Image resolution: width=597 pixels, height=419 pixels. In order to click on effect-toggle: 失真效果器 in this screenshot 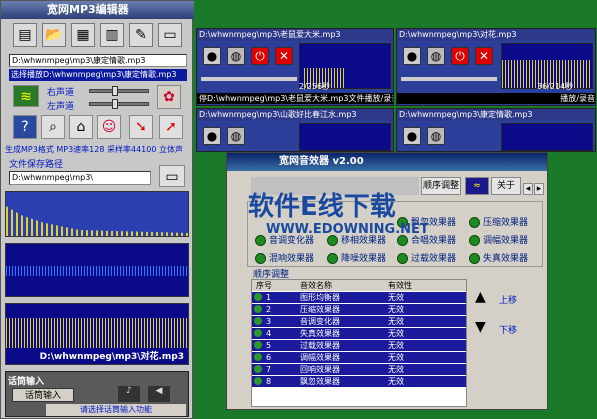, I will do `click(498, 257)`.